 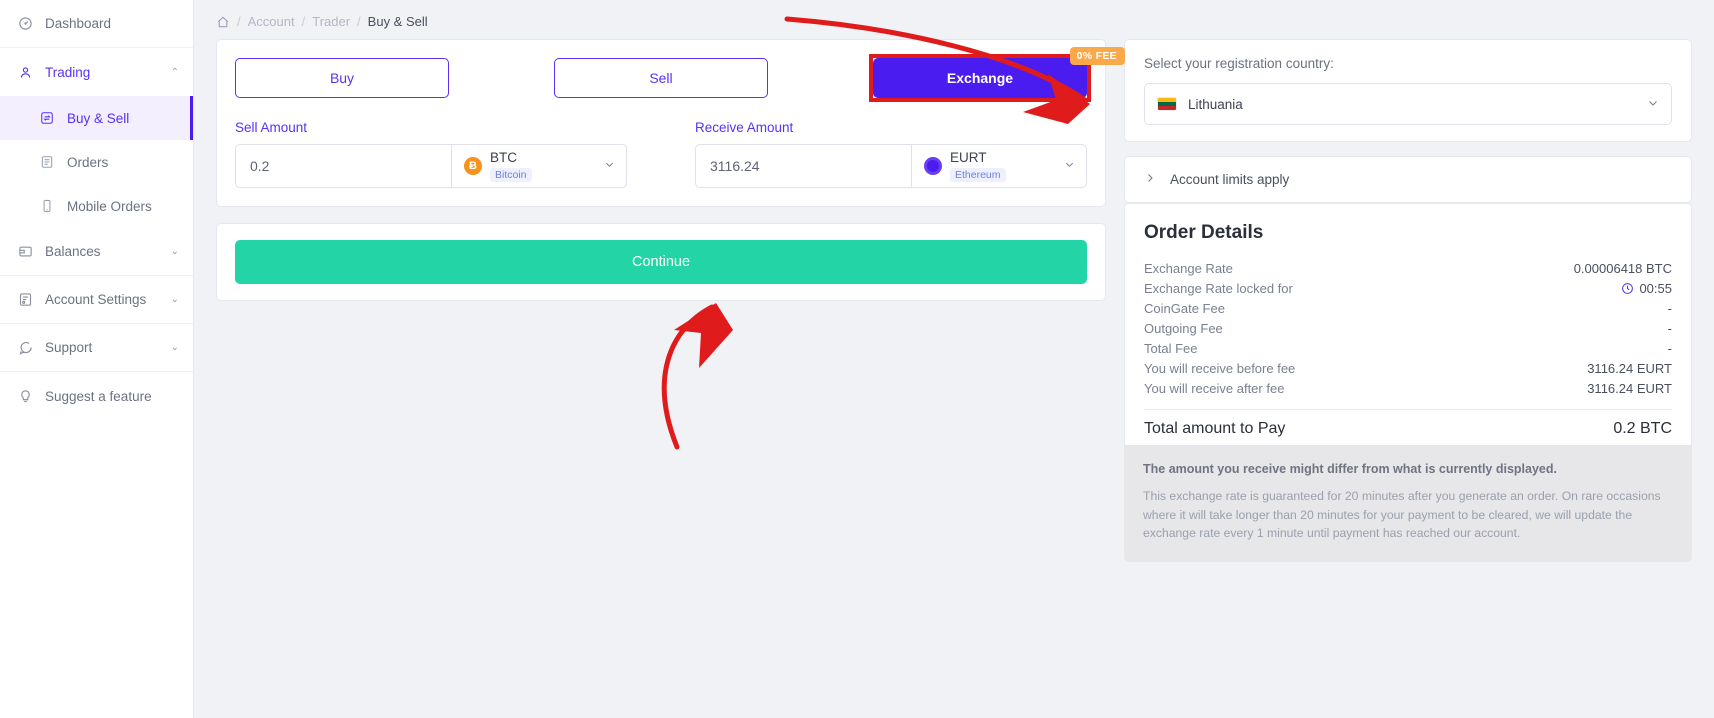 I want to click on chevron-up-icon: ⌃, so click(x=174, y=72).